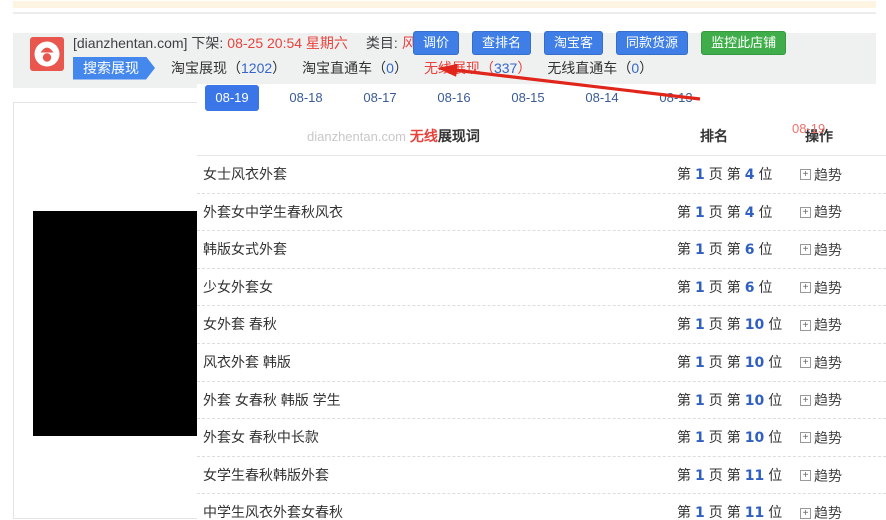  I want to click on date-tab: 08-17, so click(380, 98).